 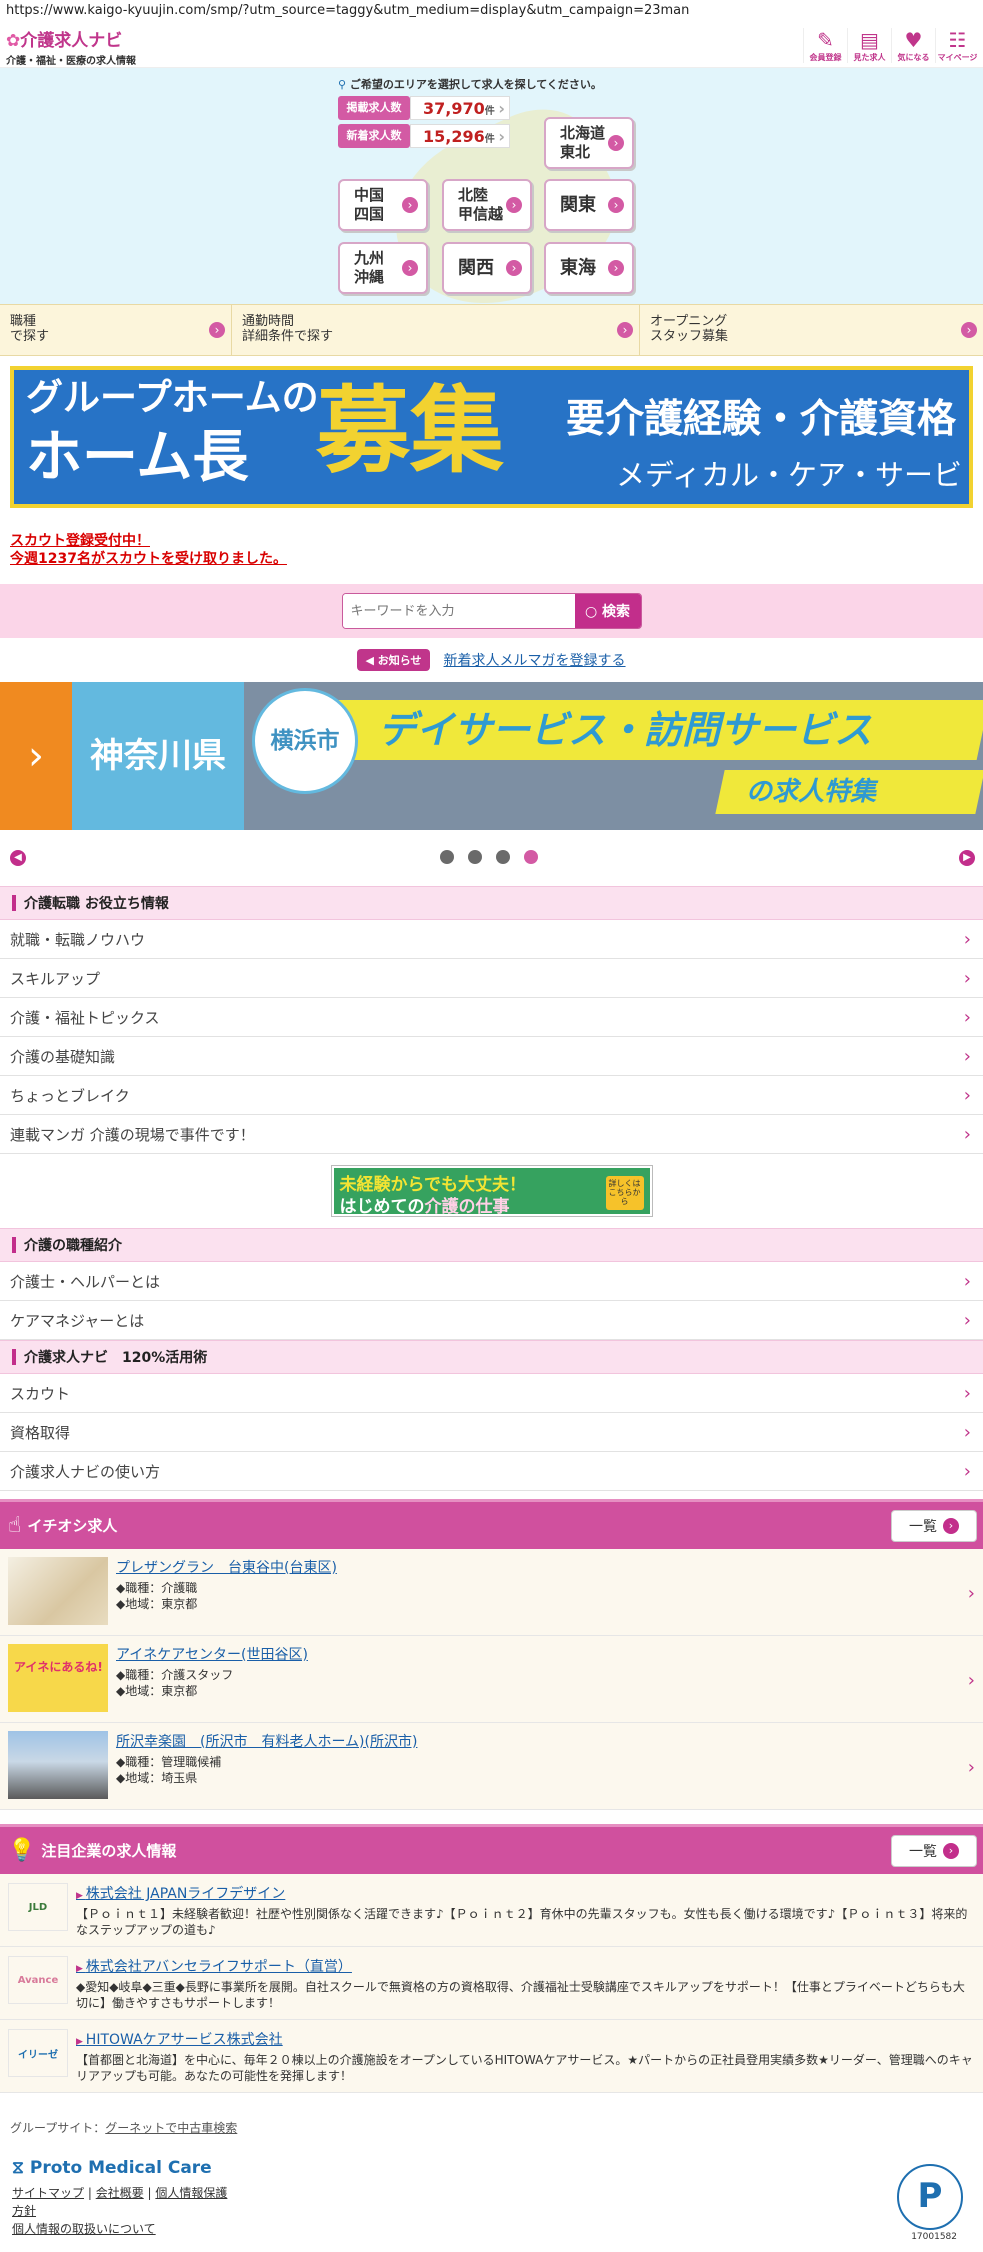 What do you see at coordinates (476, 268) in the screenshot?
I see `region-label: 関西` at bounding box center [476, 268].